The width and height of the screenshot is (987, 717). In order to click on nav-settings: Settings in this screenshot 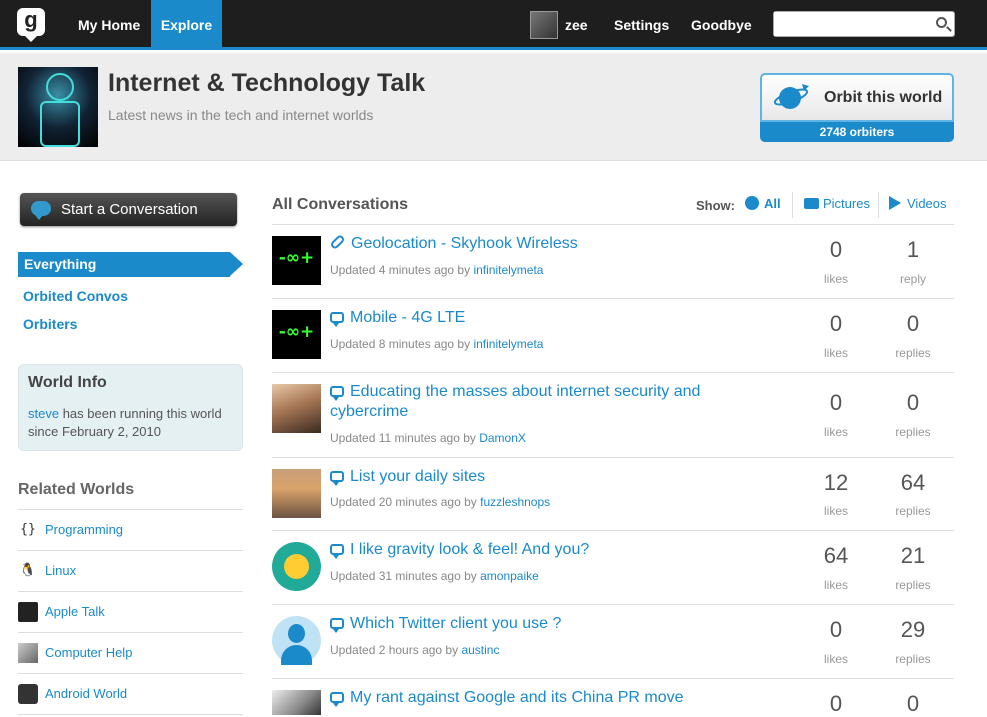, I will do `click(641, 23)`.